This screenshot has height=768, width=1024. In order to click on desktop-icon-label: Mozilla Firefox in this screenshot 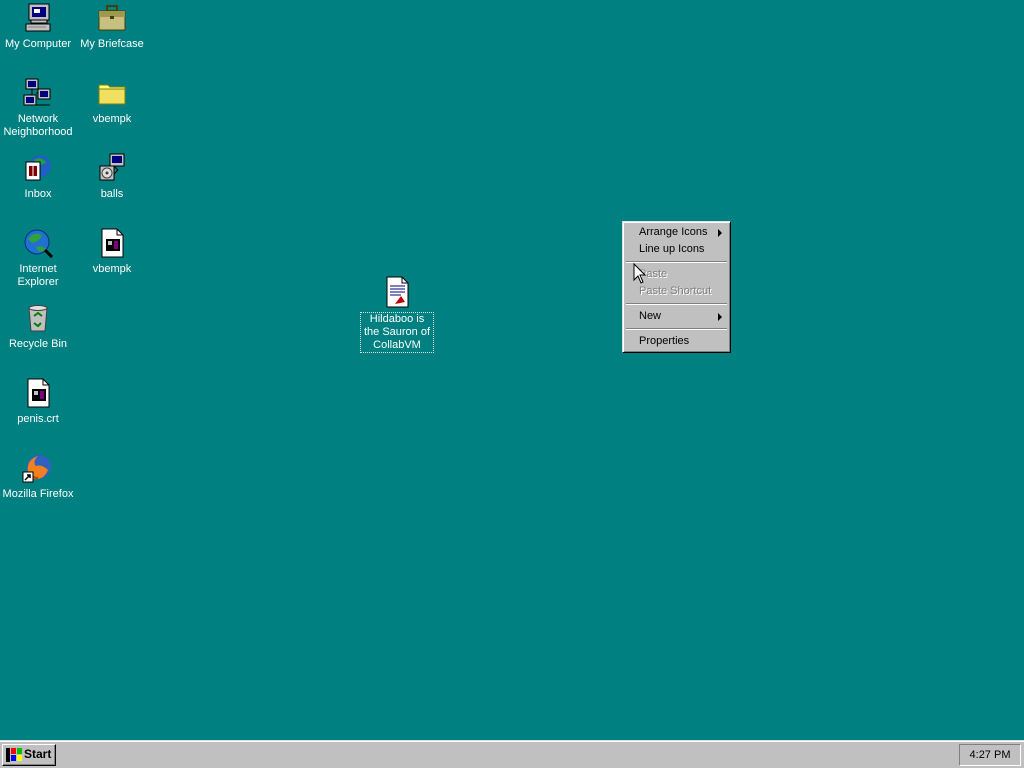, I will do `click(38, 494)`.